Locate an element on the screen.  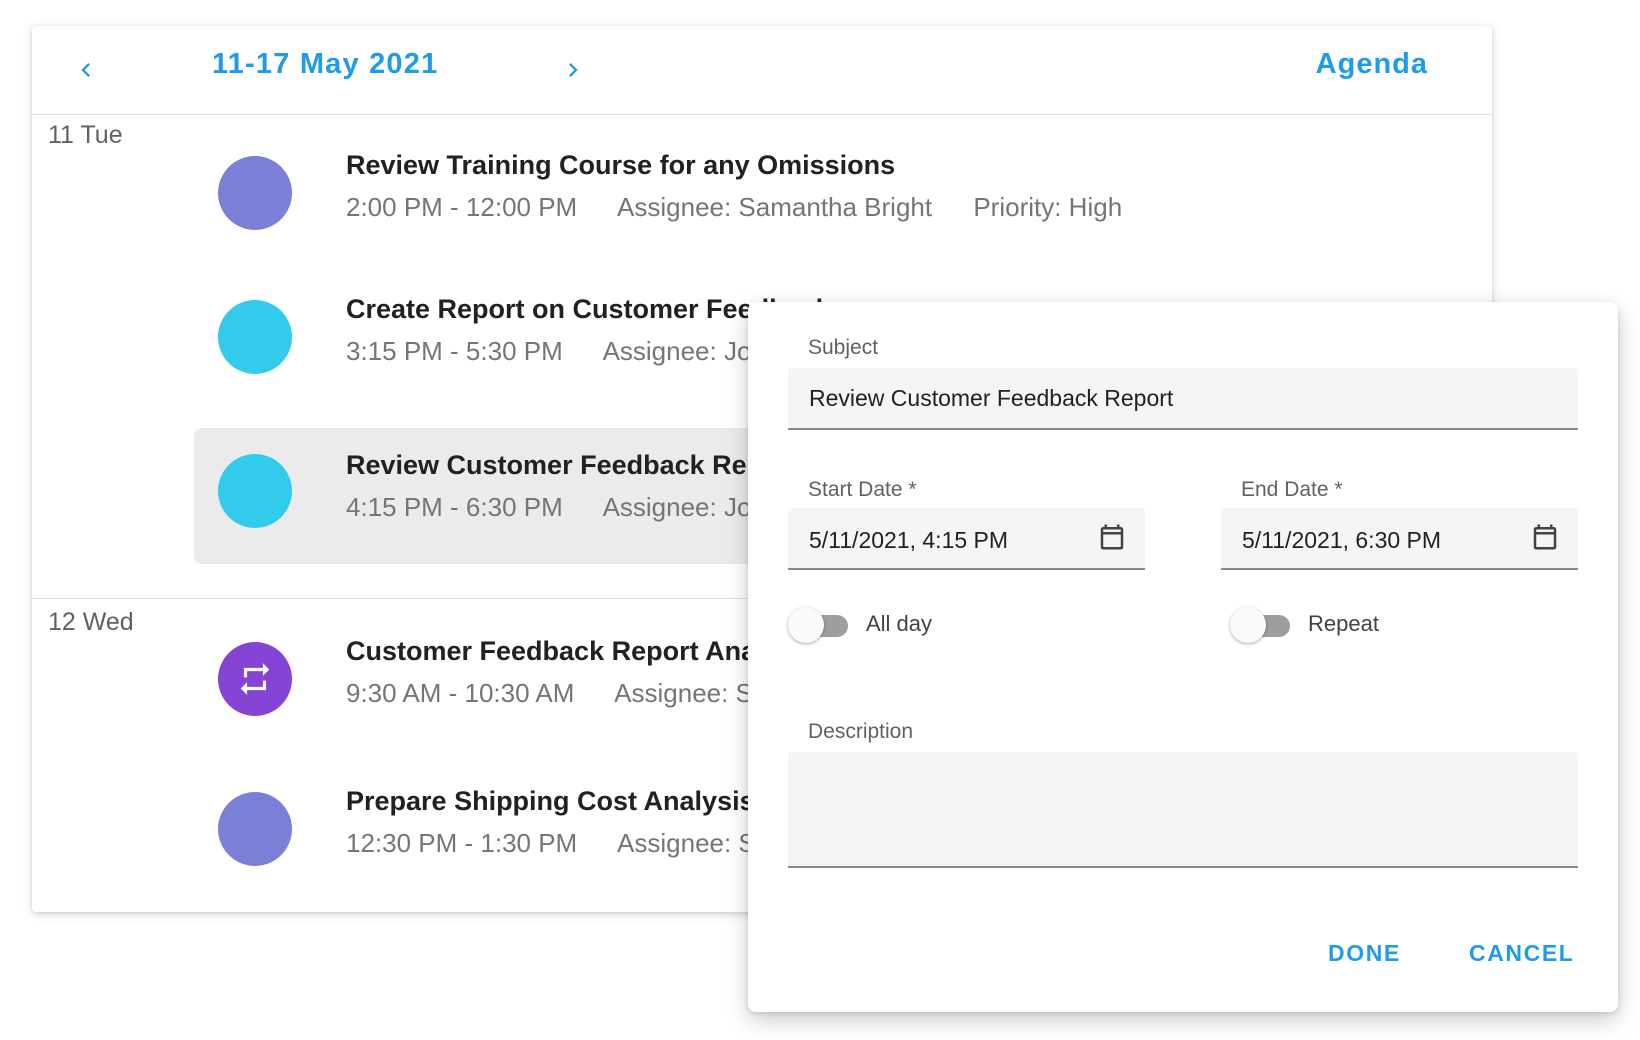
next-week-button is located at coordinates (573, 70).